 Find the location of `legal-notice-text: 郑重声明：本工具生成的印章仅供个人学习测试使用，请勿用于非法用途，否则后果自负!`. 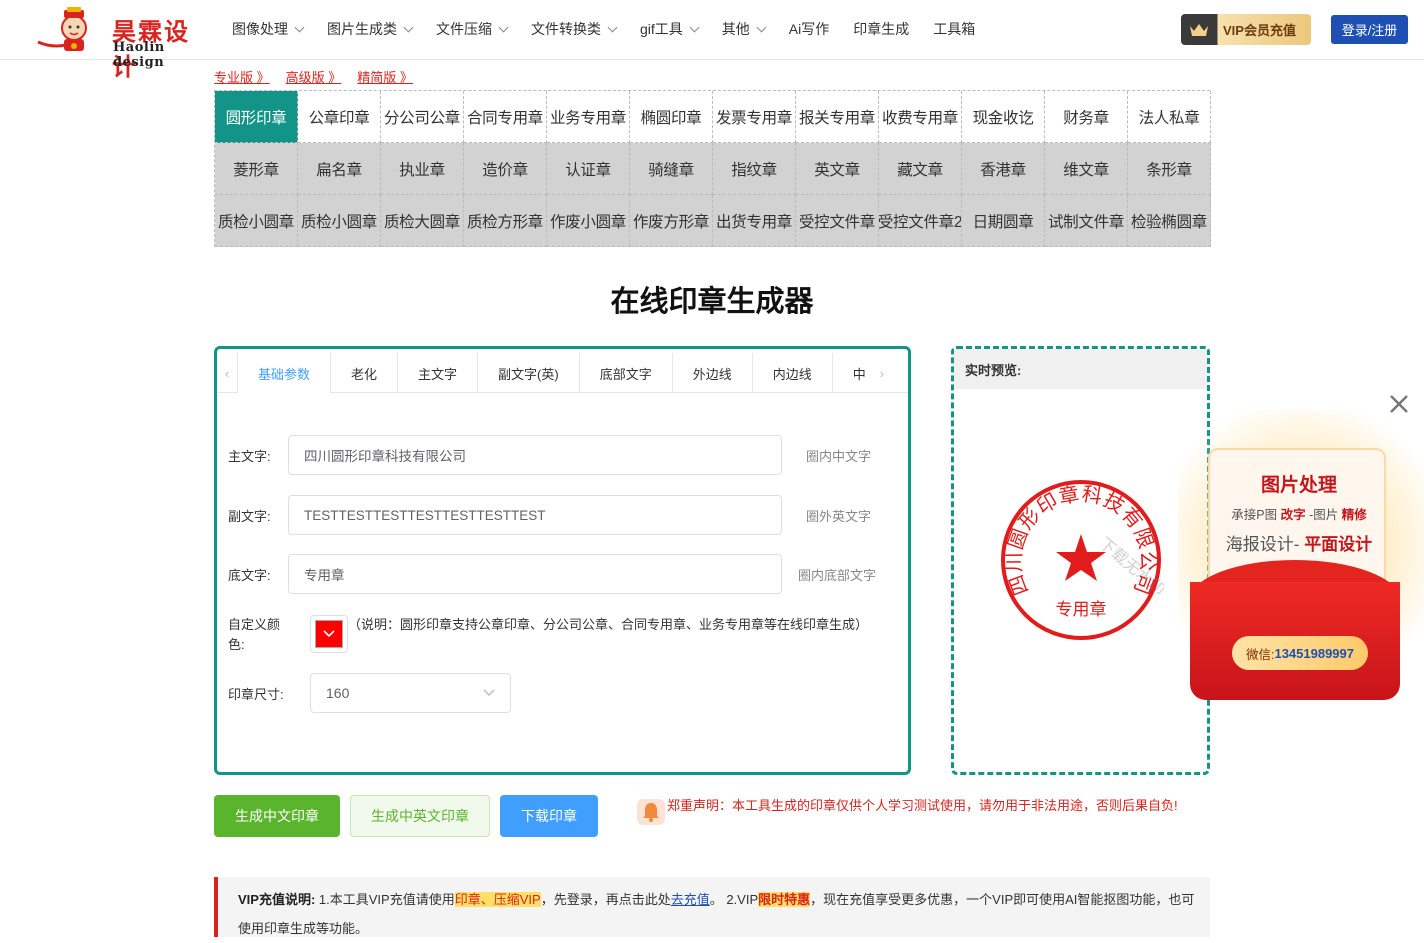

legal-notice-text: 郑重声明：本工具生成的印章仅供个人学习测试使用，请勿用于非法用途，否则后果自负! is located at coordinates (922, 805).